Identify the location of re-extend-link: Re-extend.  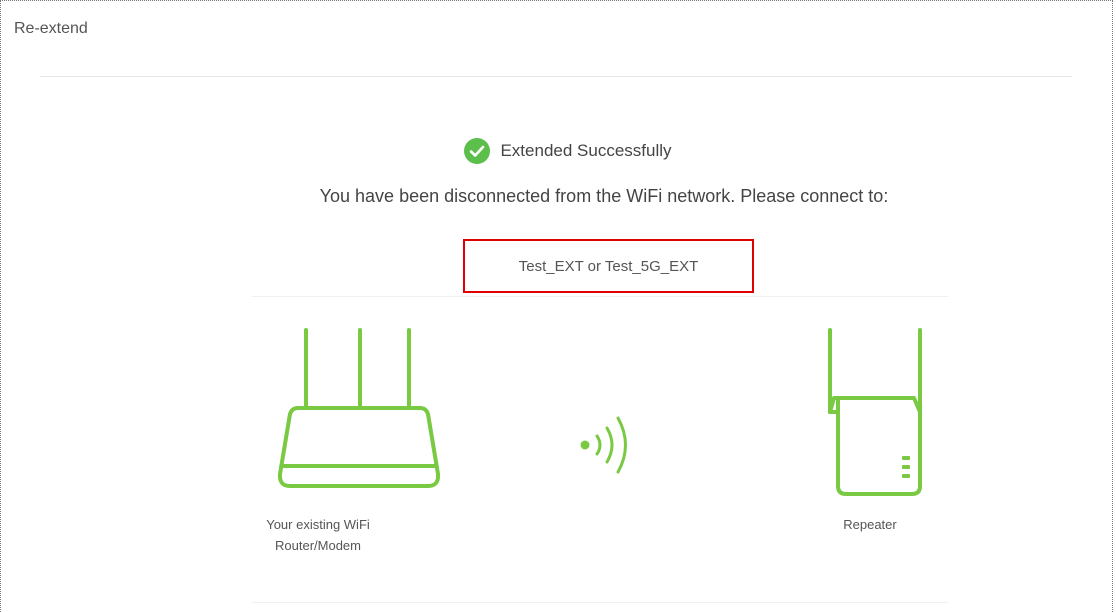
(51, 29).